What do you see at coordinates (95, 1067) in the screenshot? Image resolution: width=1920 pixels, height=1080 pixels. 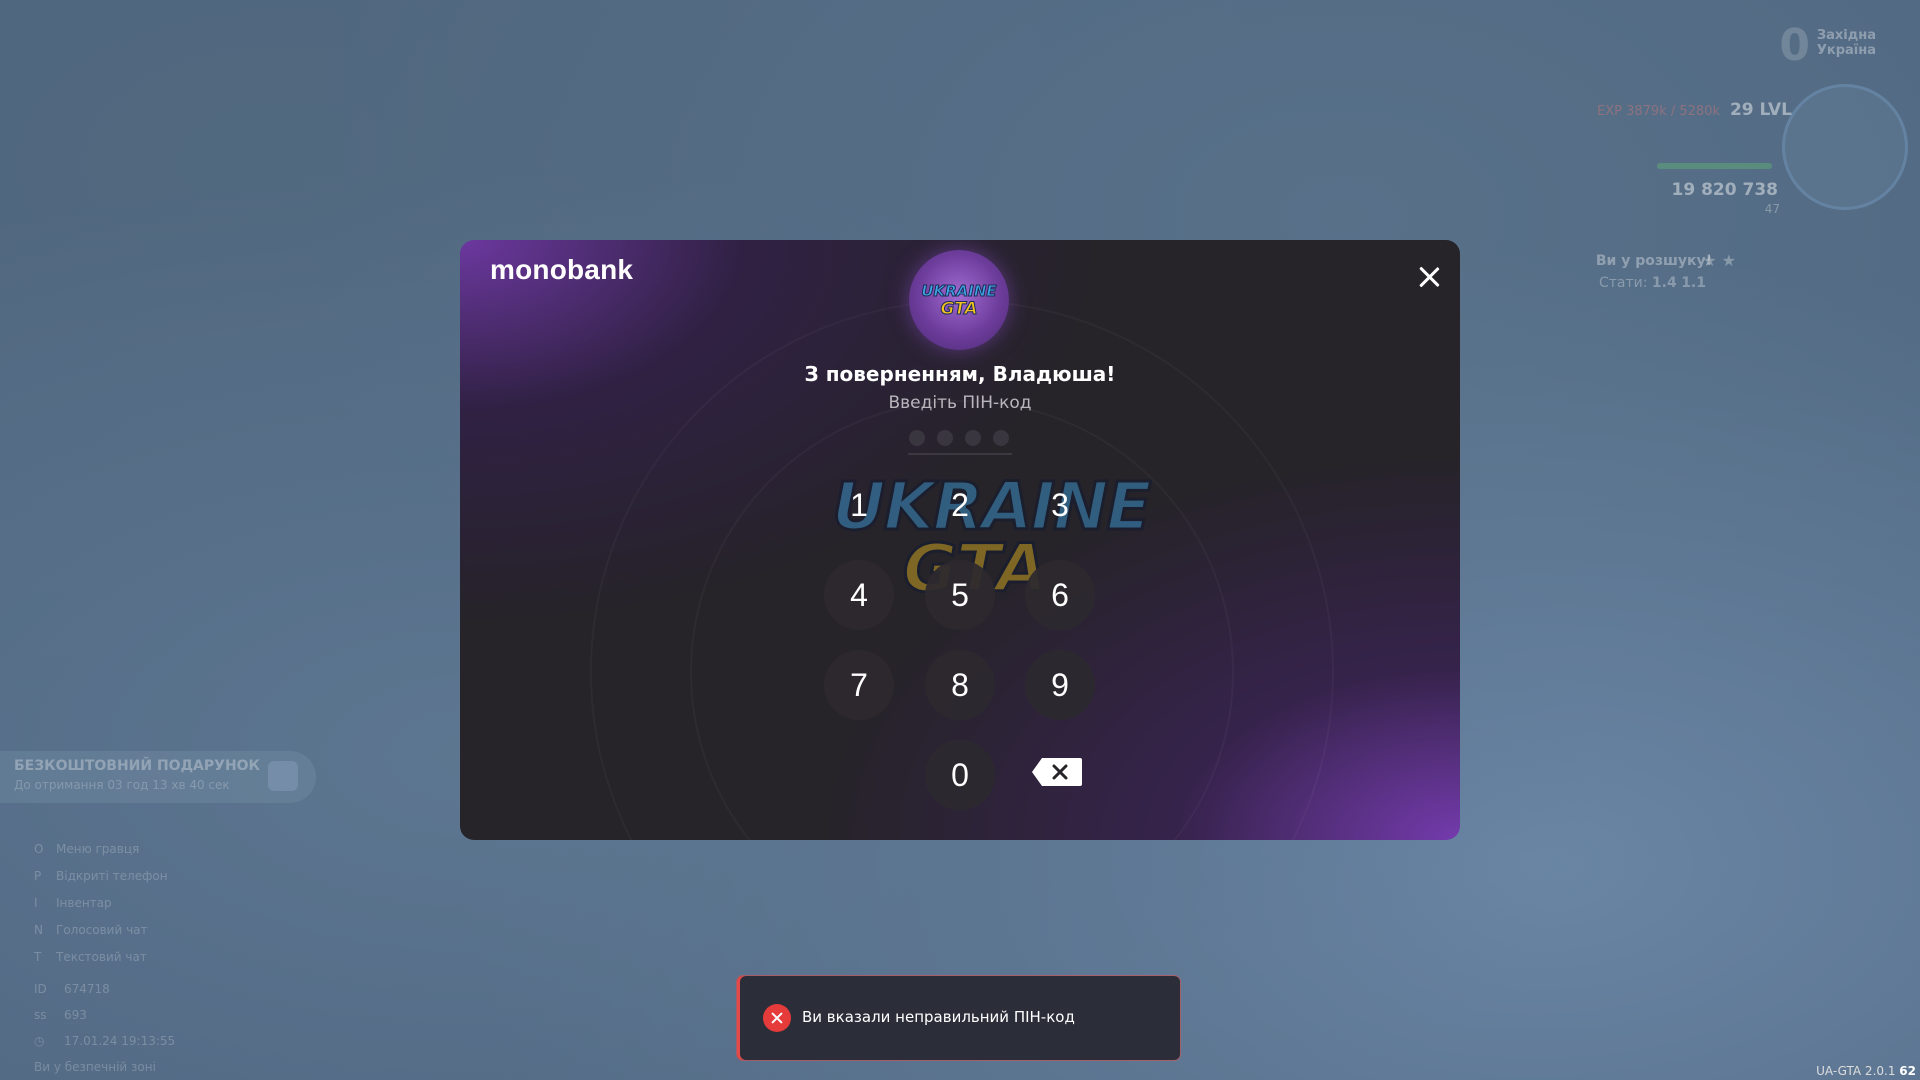 I see `safe-zone-label: Ви у безпечній зоні` at bounding box center [95, 1067].